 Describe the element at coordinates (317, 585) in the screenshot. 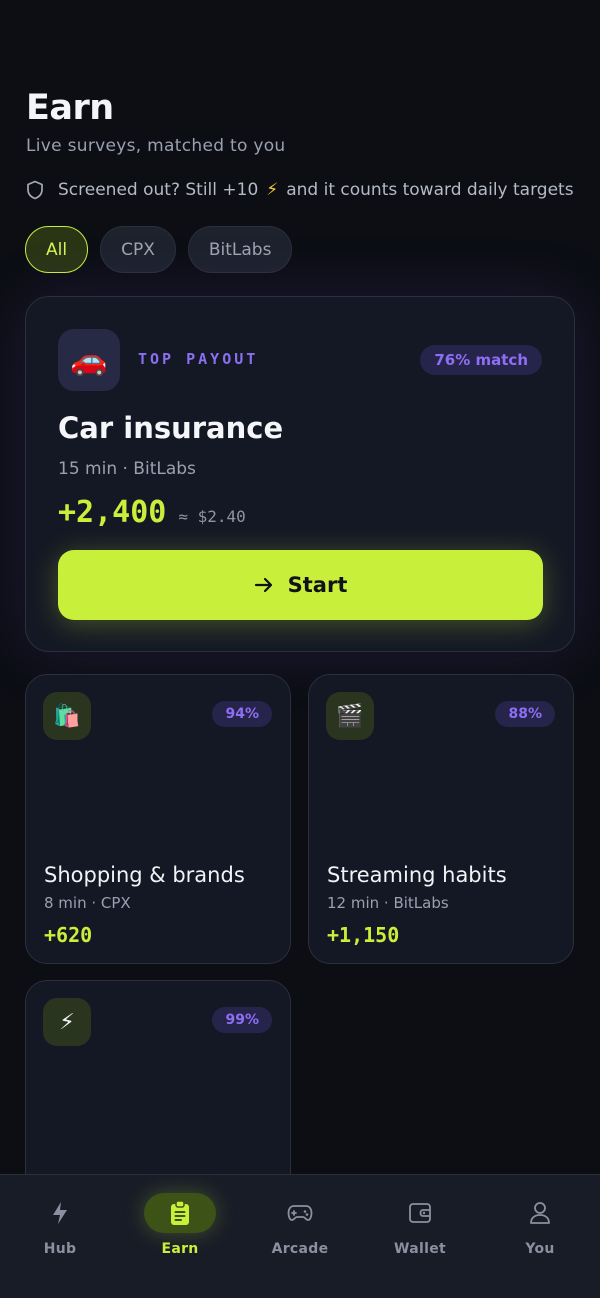

I see `start-button-label: Start` at that location.